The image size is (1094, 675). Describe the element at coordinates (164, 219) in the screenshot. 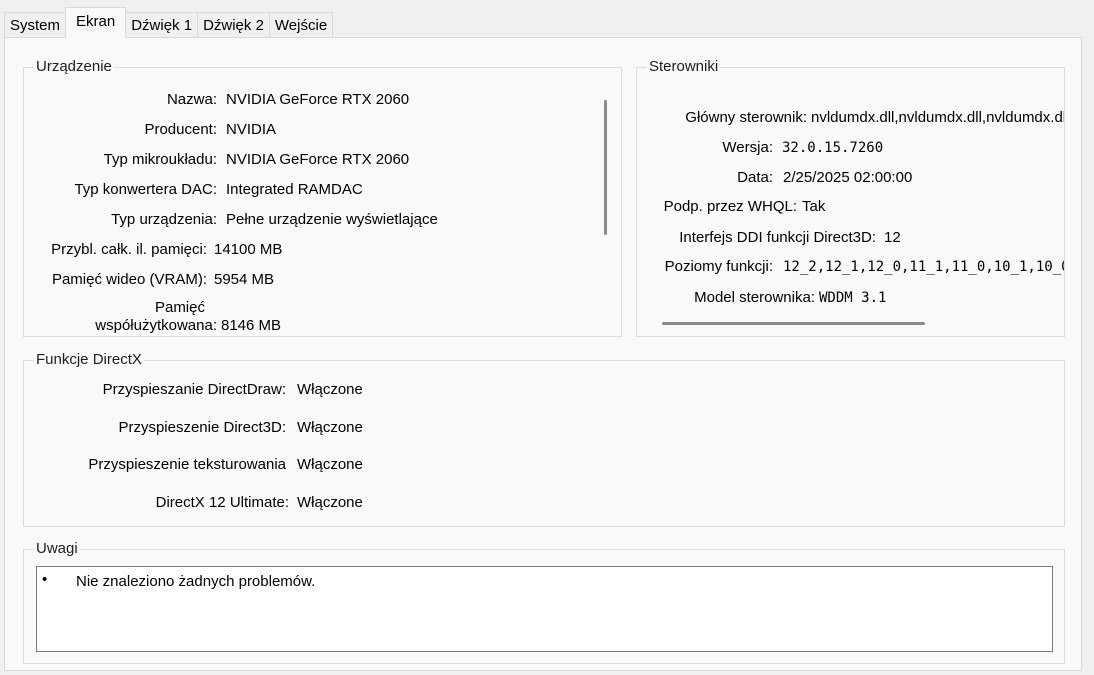

I see `device-label-device-type: Typ urządzenia:` at that location.